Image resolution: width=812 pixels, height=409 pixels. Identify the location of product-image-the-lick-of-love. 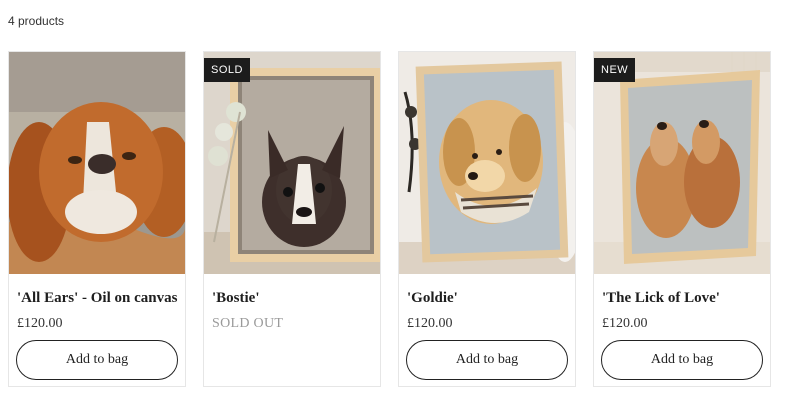
(682, 163).